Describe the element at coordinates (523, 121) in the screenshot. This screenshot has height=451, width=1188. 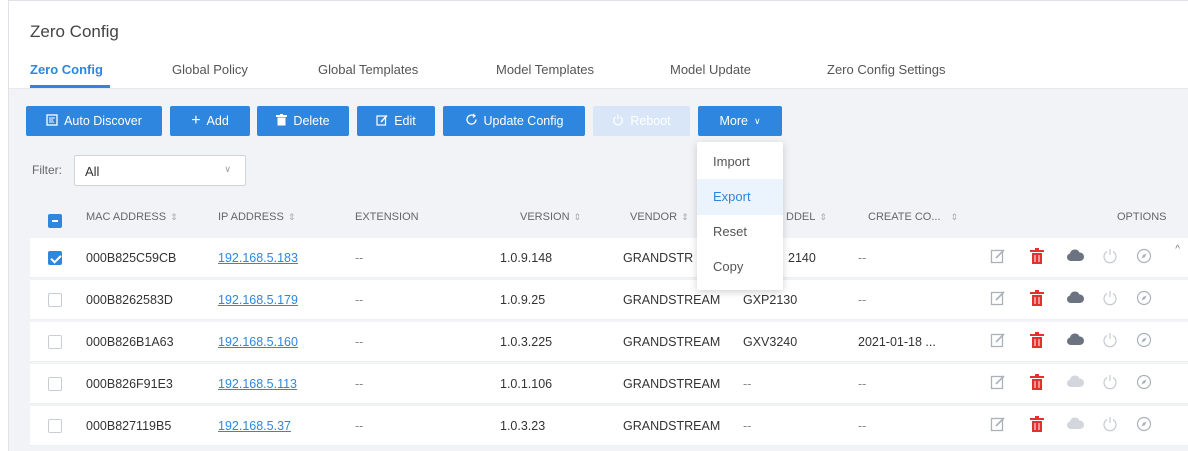
I see `update-config-label: Update Config` at that location.